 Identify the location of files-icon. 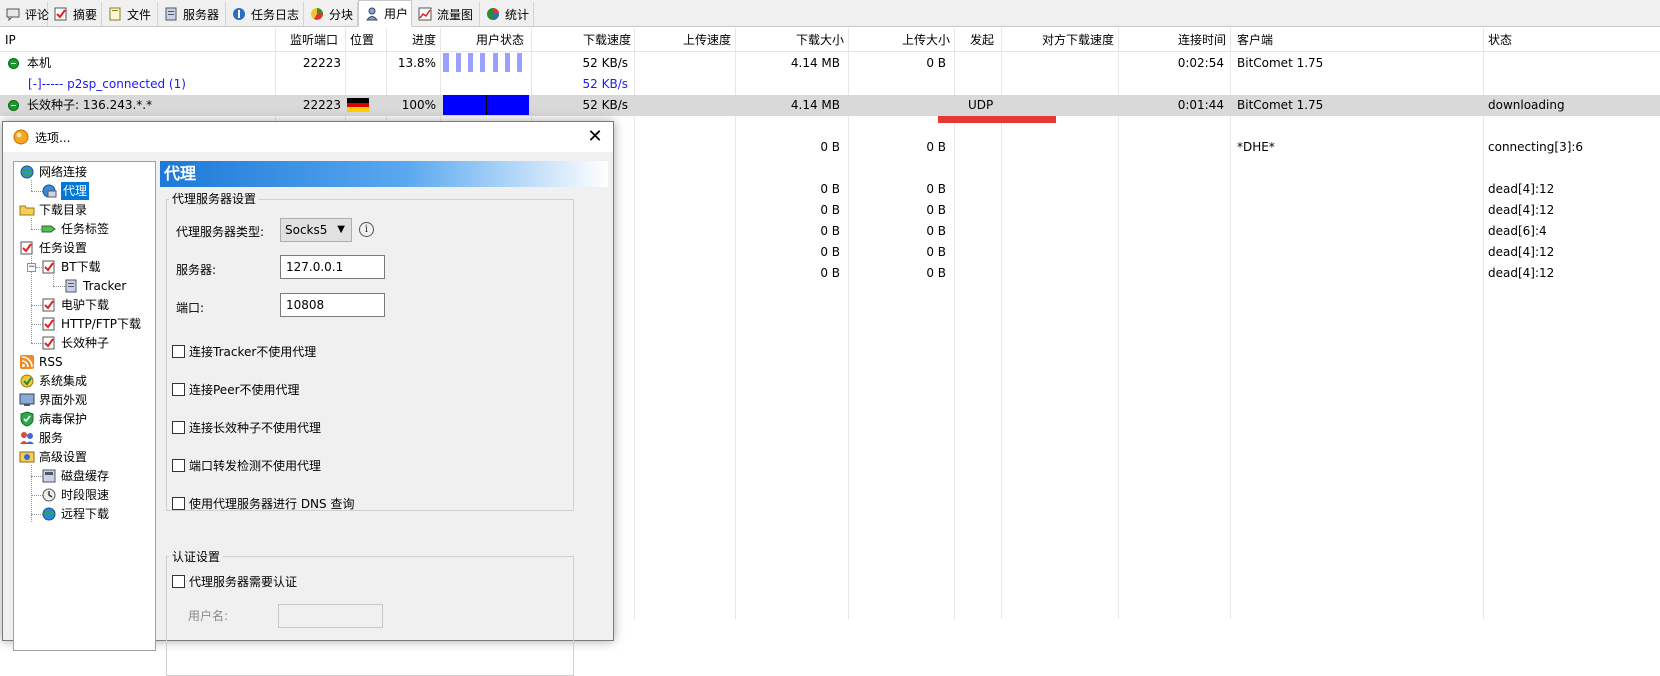
(115, 14).